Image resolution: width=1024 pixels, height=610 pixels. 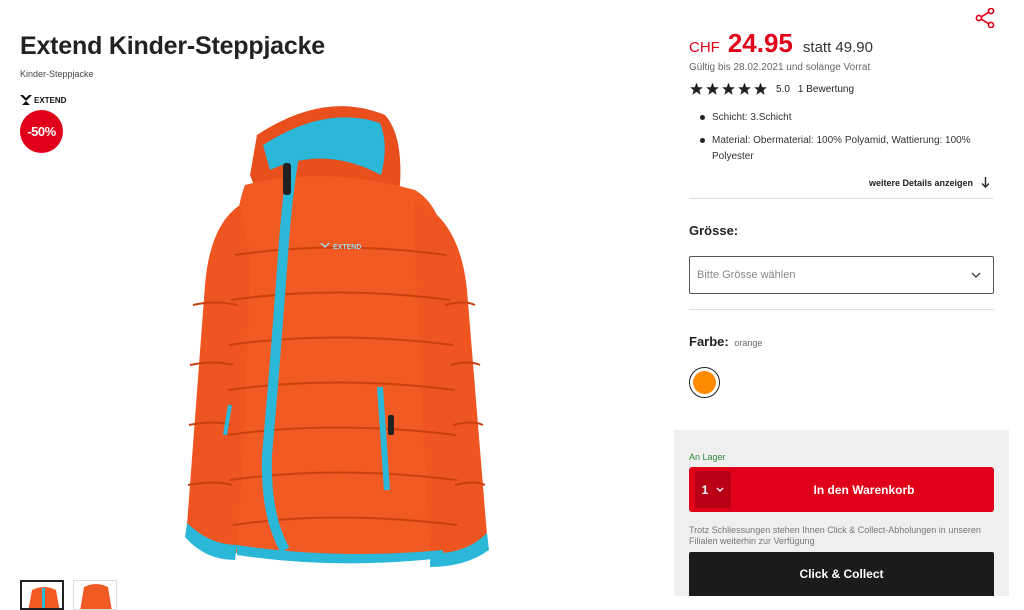 What do you see at coordinates (985, 182) in the screenshot?
I see `arrow-down-icon` at bounding box center [985, 182].